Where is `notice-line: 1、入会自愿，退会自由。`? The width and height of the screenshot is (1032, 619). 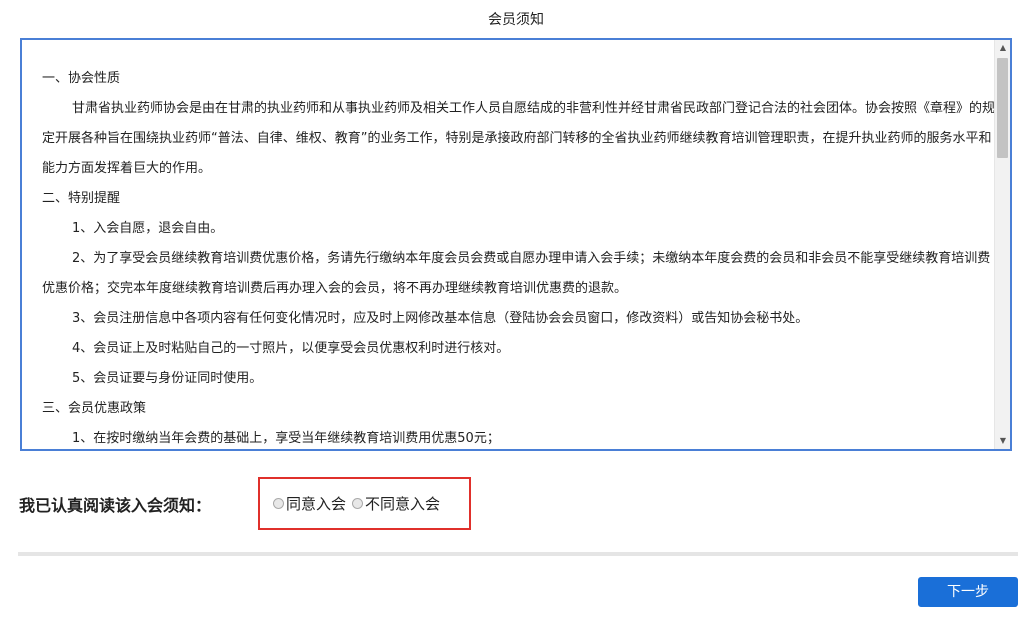
notice-line: 1、入会自愿，退会自由。 is located at coordinates (148, 228).